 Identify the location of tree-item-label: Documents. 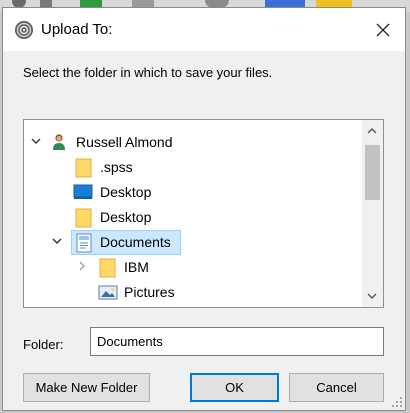
(135, 242).